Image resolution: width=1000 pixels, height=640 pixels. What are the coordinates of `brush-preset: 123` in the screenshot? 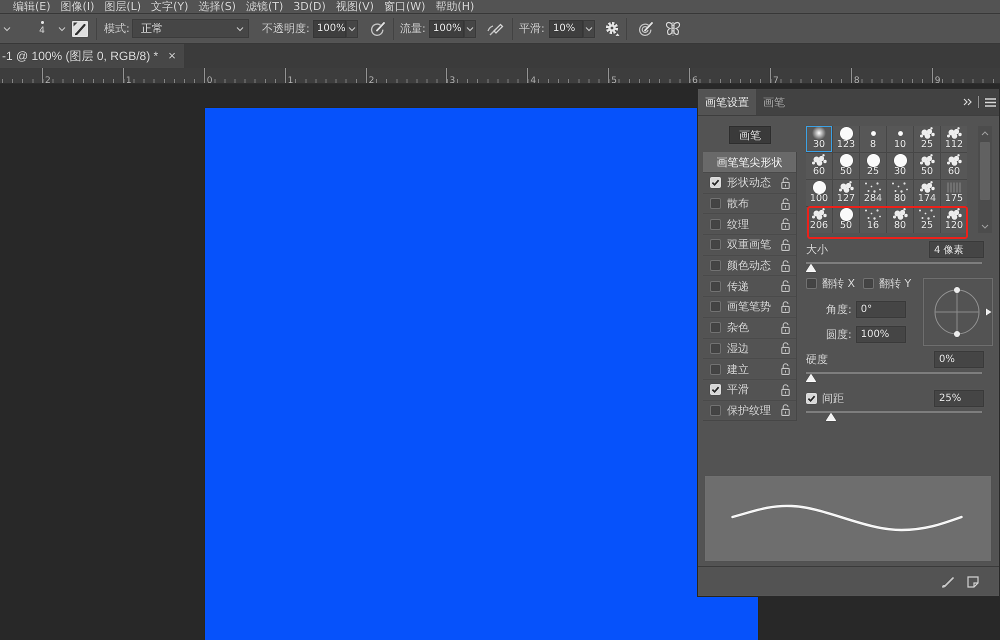 It's located at (846, 139).